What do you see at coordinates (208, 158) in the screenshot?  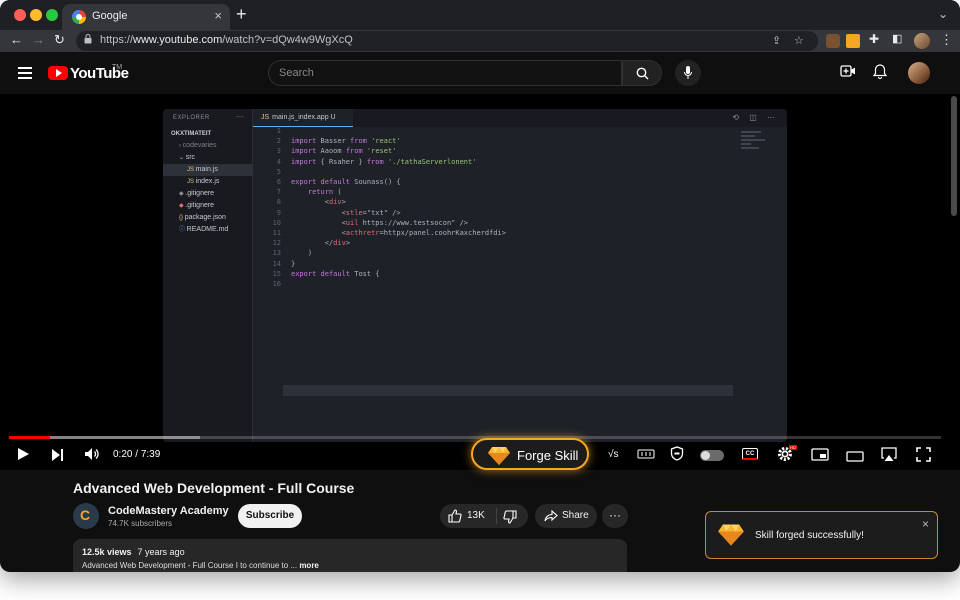 I see `explorer-item: ⌄ src` at bounding box center [208, 158].